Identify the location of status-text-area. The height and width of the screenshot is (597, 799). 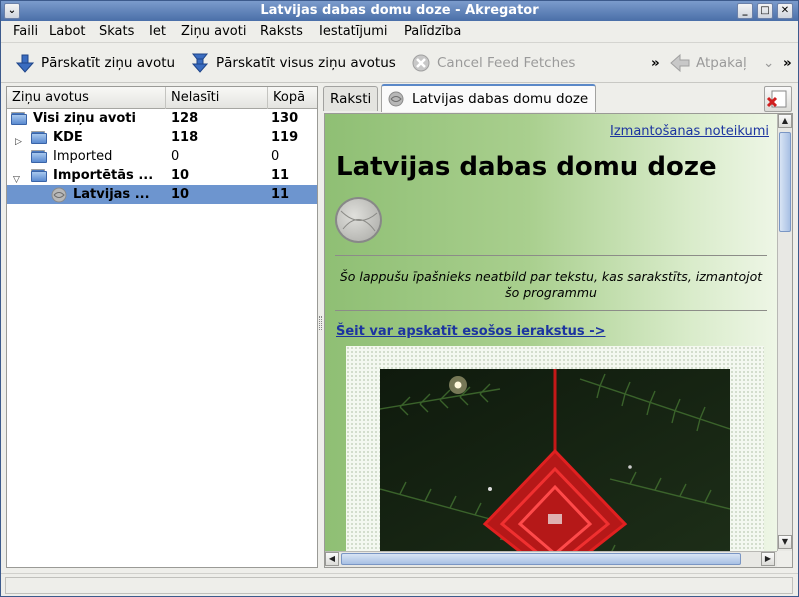
(399, 585).